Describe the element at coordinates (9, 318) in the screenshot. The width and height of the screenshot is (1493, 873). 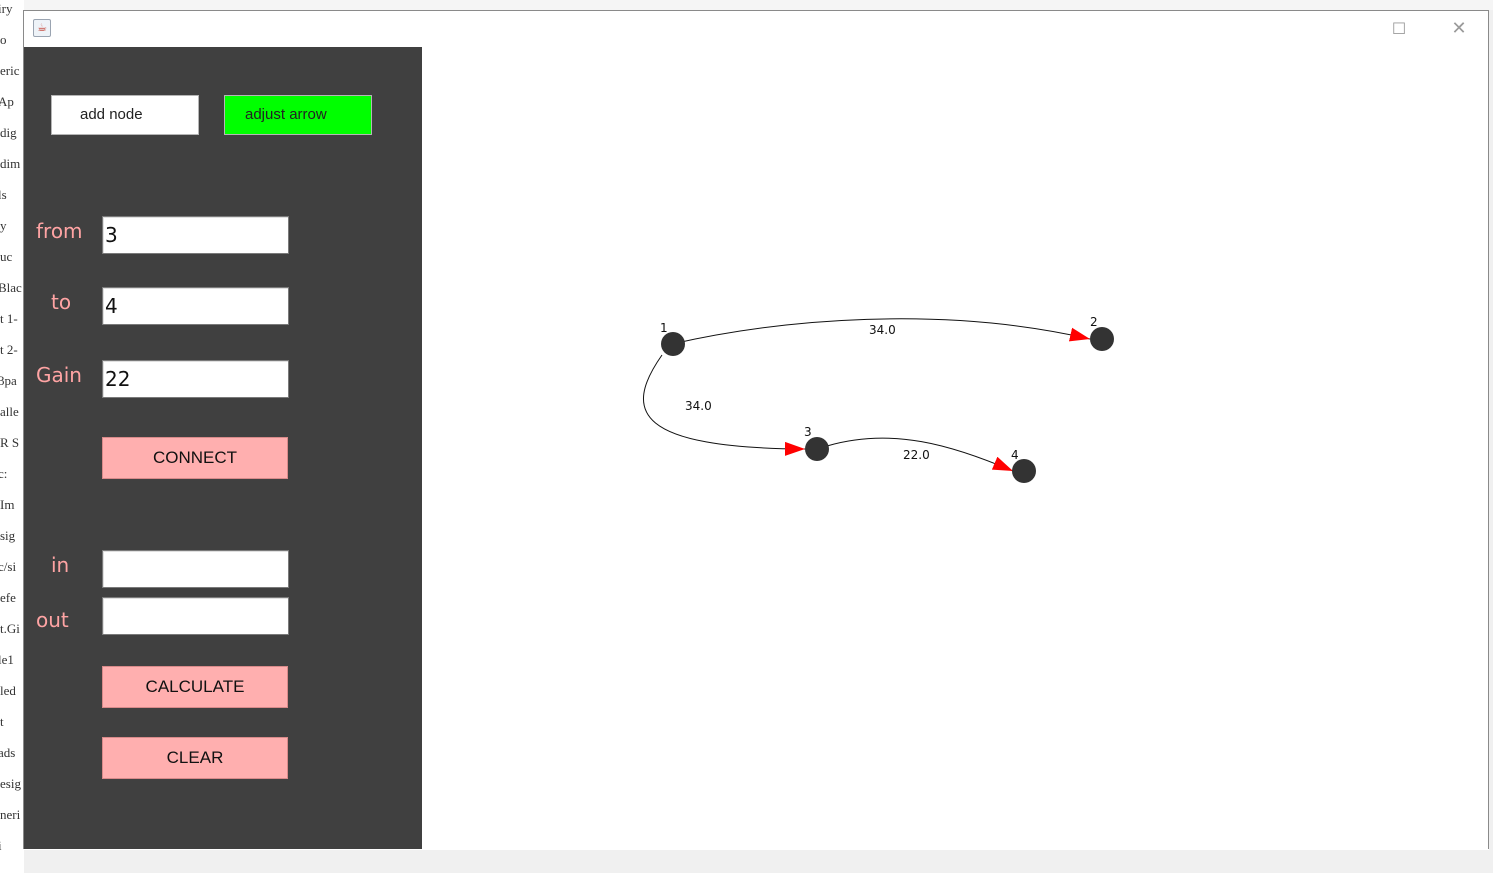
I see `background-text-fragment: t 1-` at that location.